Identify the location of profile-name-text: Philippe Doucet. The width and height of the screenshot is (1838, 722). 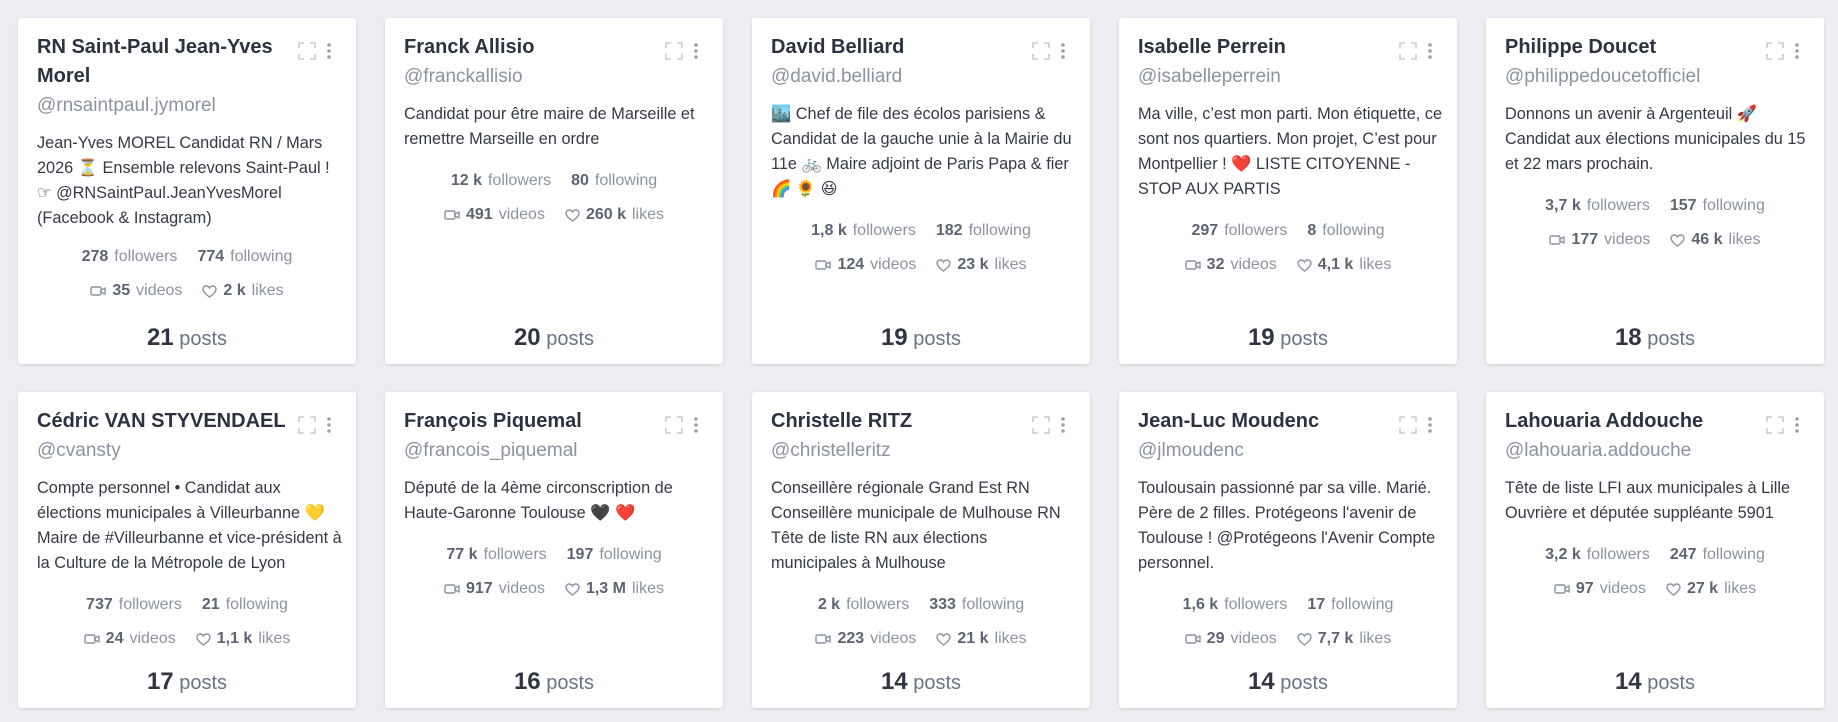
(1581, 47).